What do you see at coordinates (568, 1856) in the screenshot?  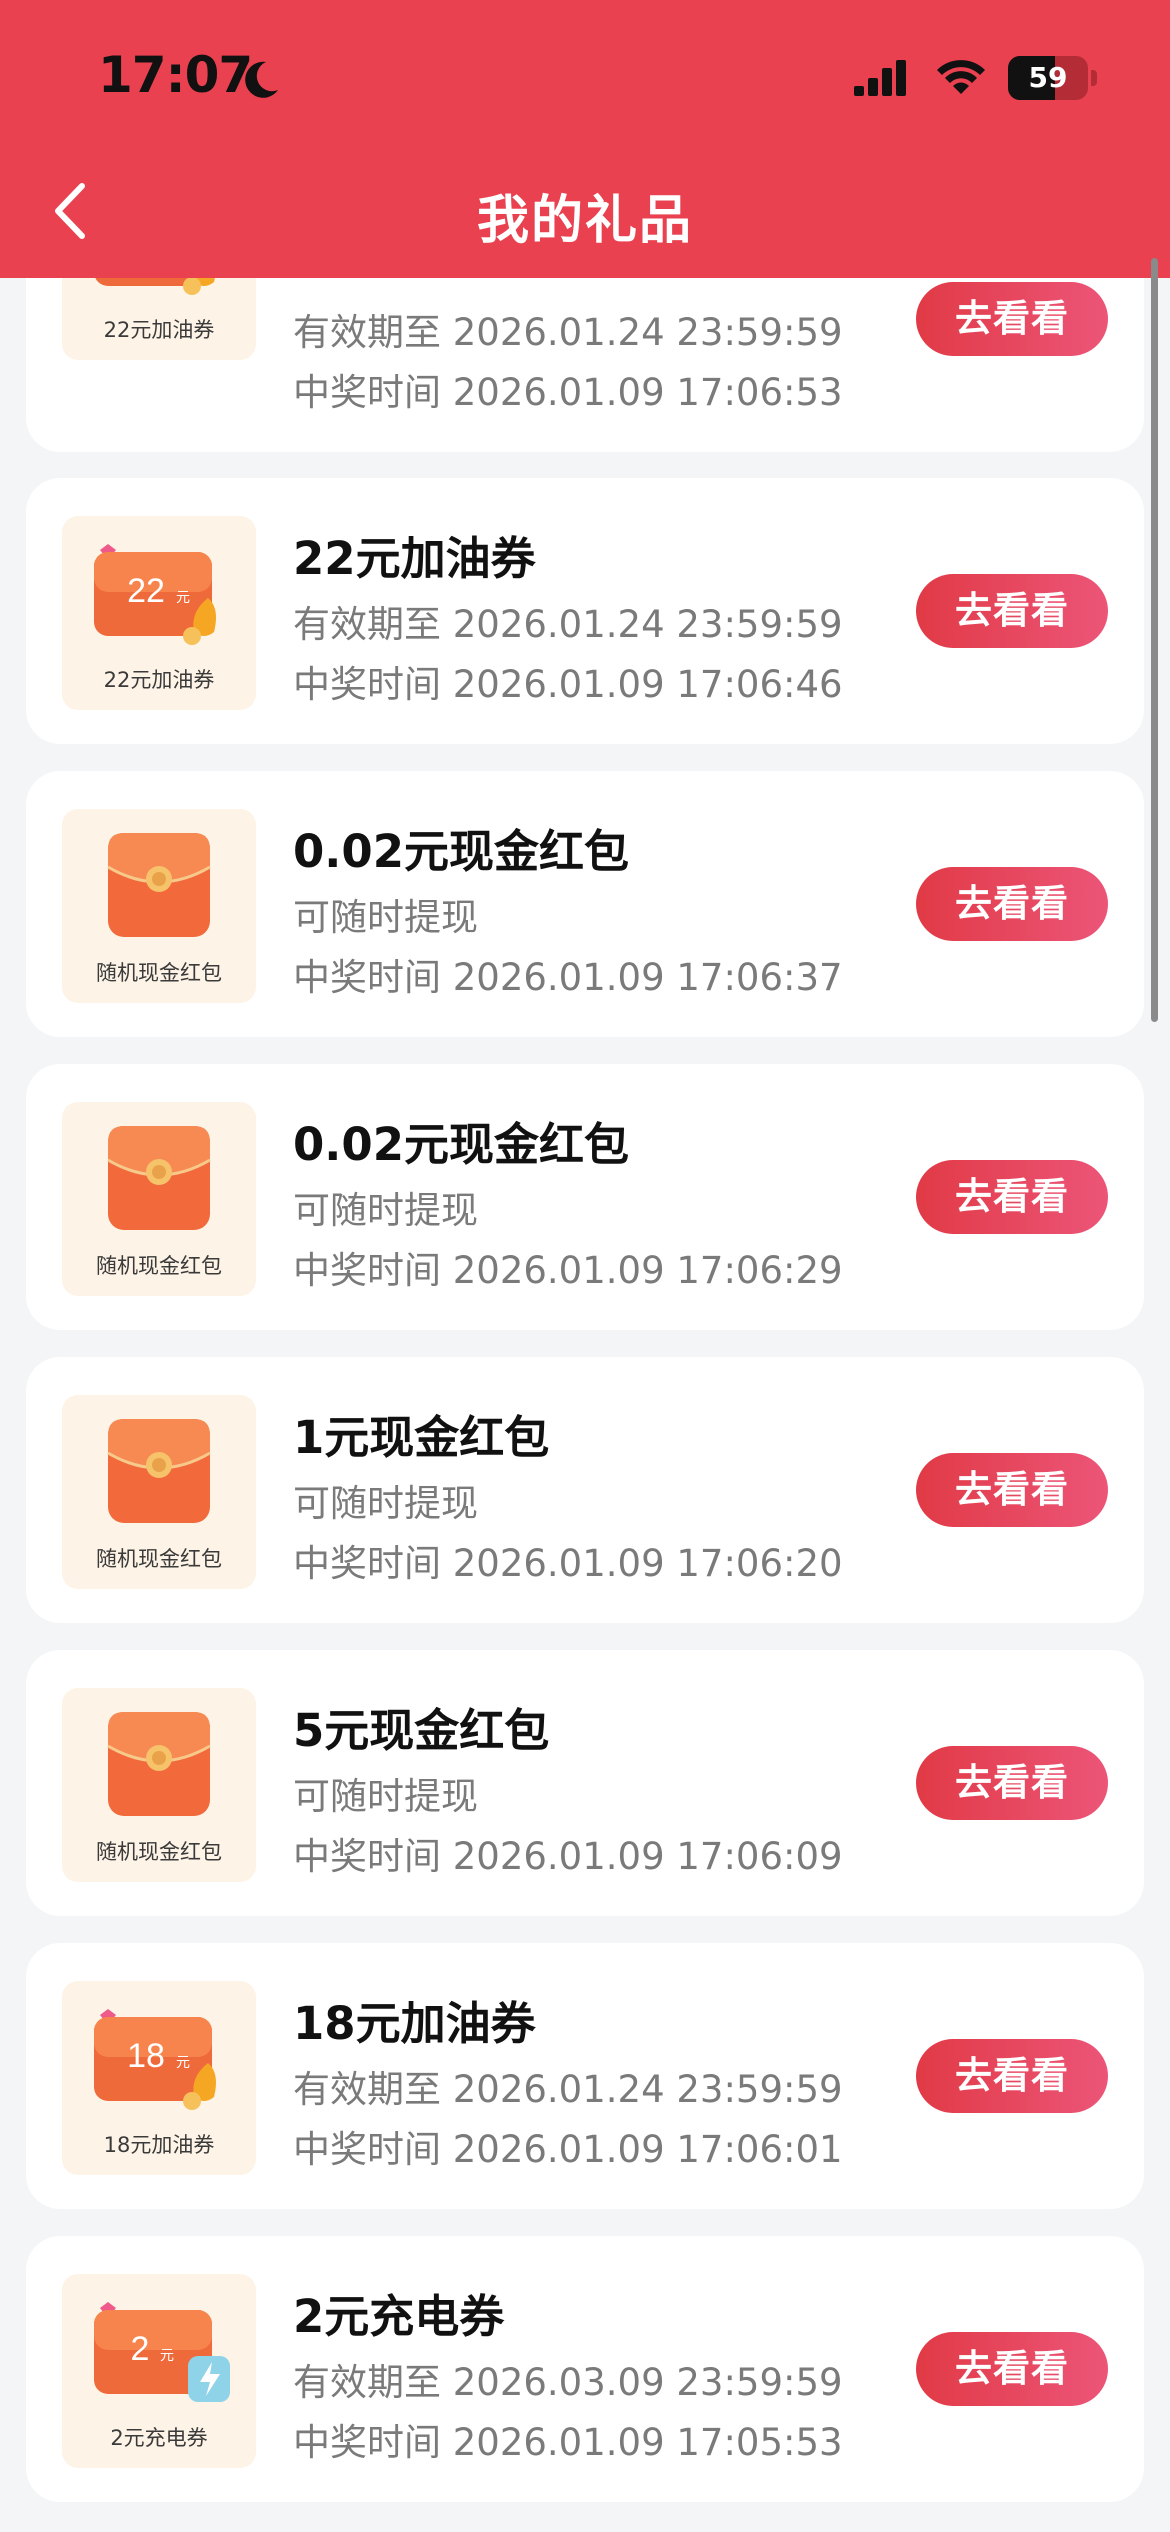 I see `win-time-text: 中奖时间 2026.01.09 17:06:09` at bounding box center [568, 1856].